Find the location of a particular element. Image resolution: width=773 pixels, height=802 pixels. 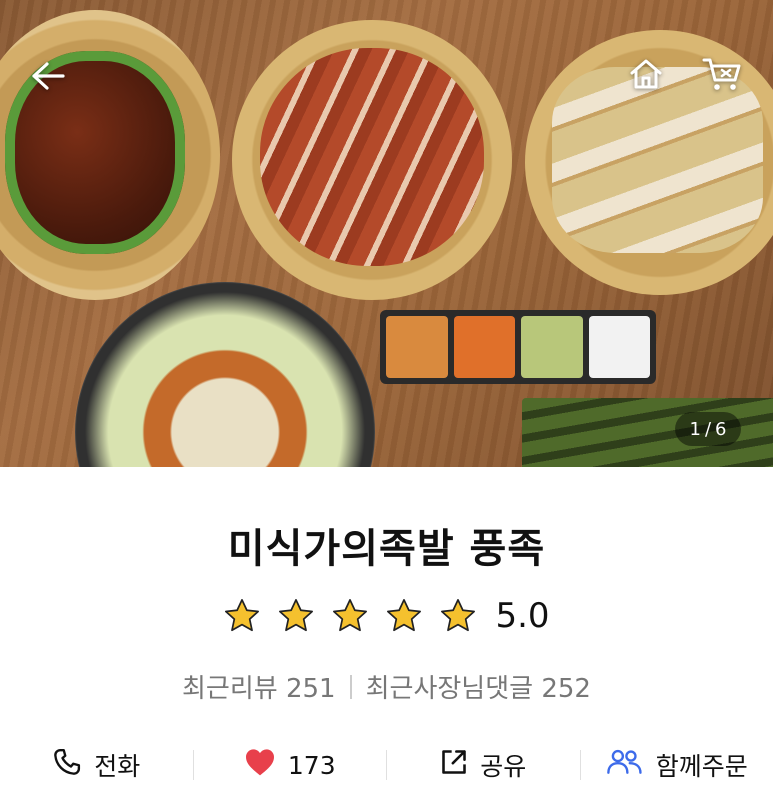

rating-score: 5.0 is located at coordinates (522, 616).